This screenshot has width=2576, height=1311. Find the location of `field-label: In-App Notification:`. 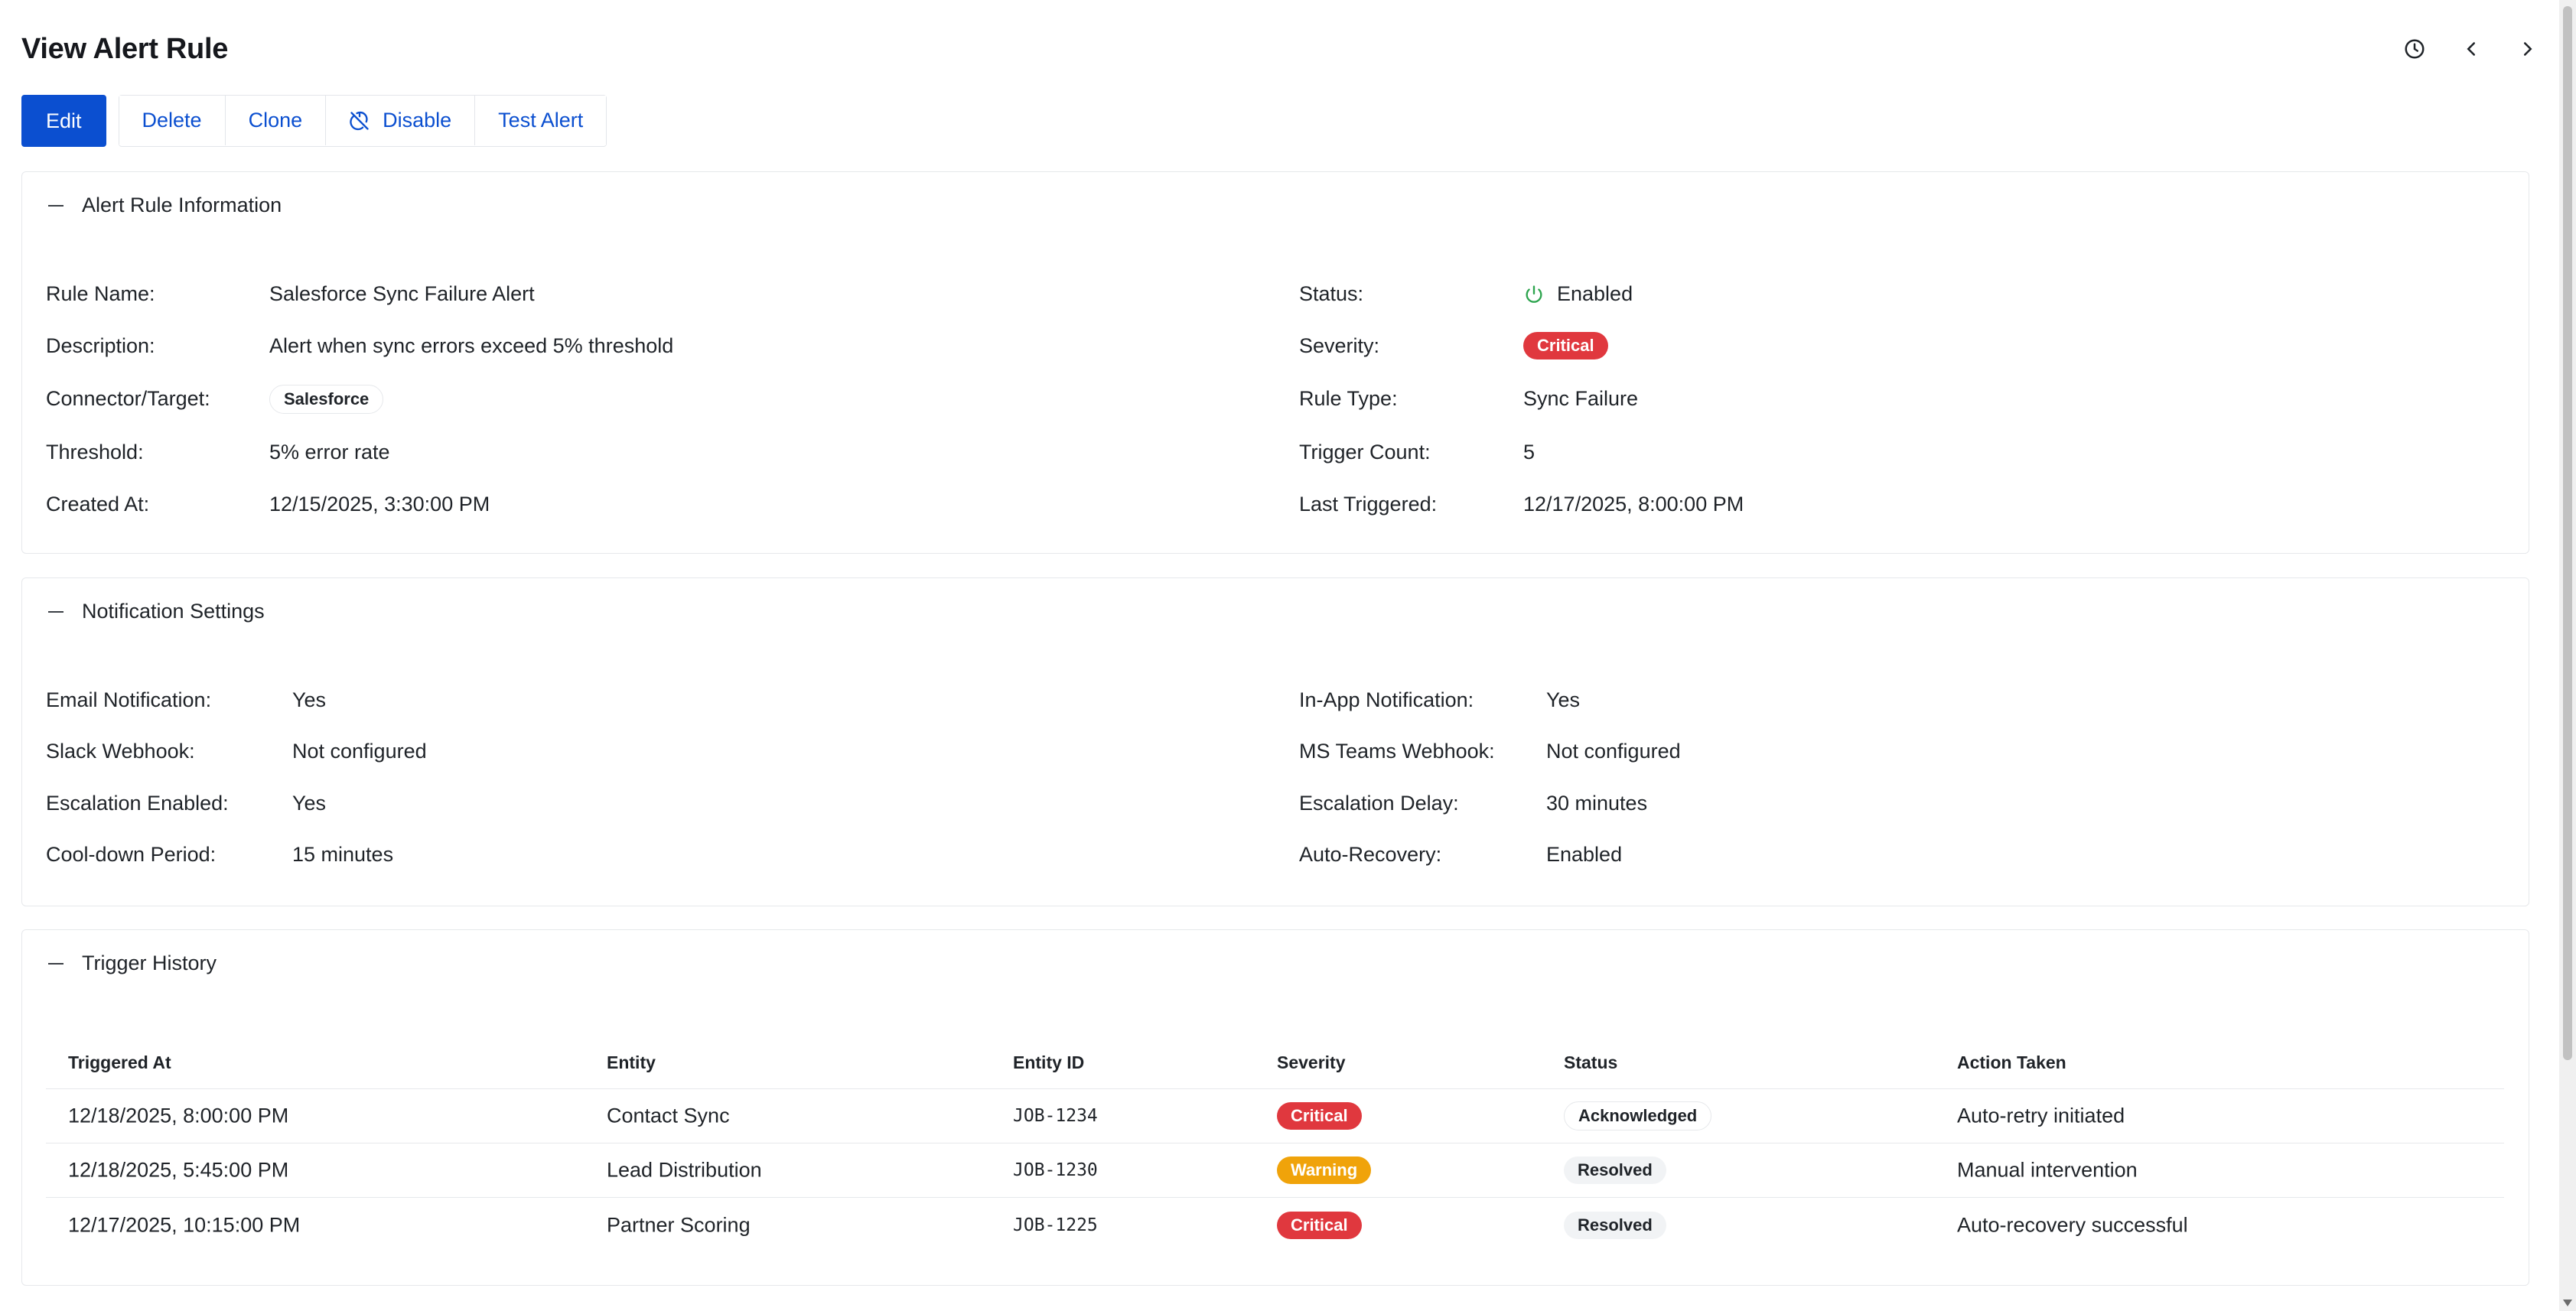

field-label: In-App Notification: is located at coordinates (1386, 699).